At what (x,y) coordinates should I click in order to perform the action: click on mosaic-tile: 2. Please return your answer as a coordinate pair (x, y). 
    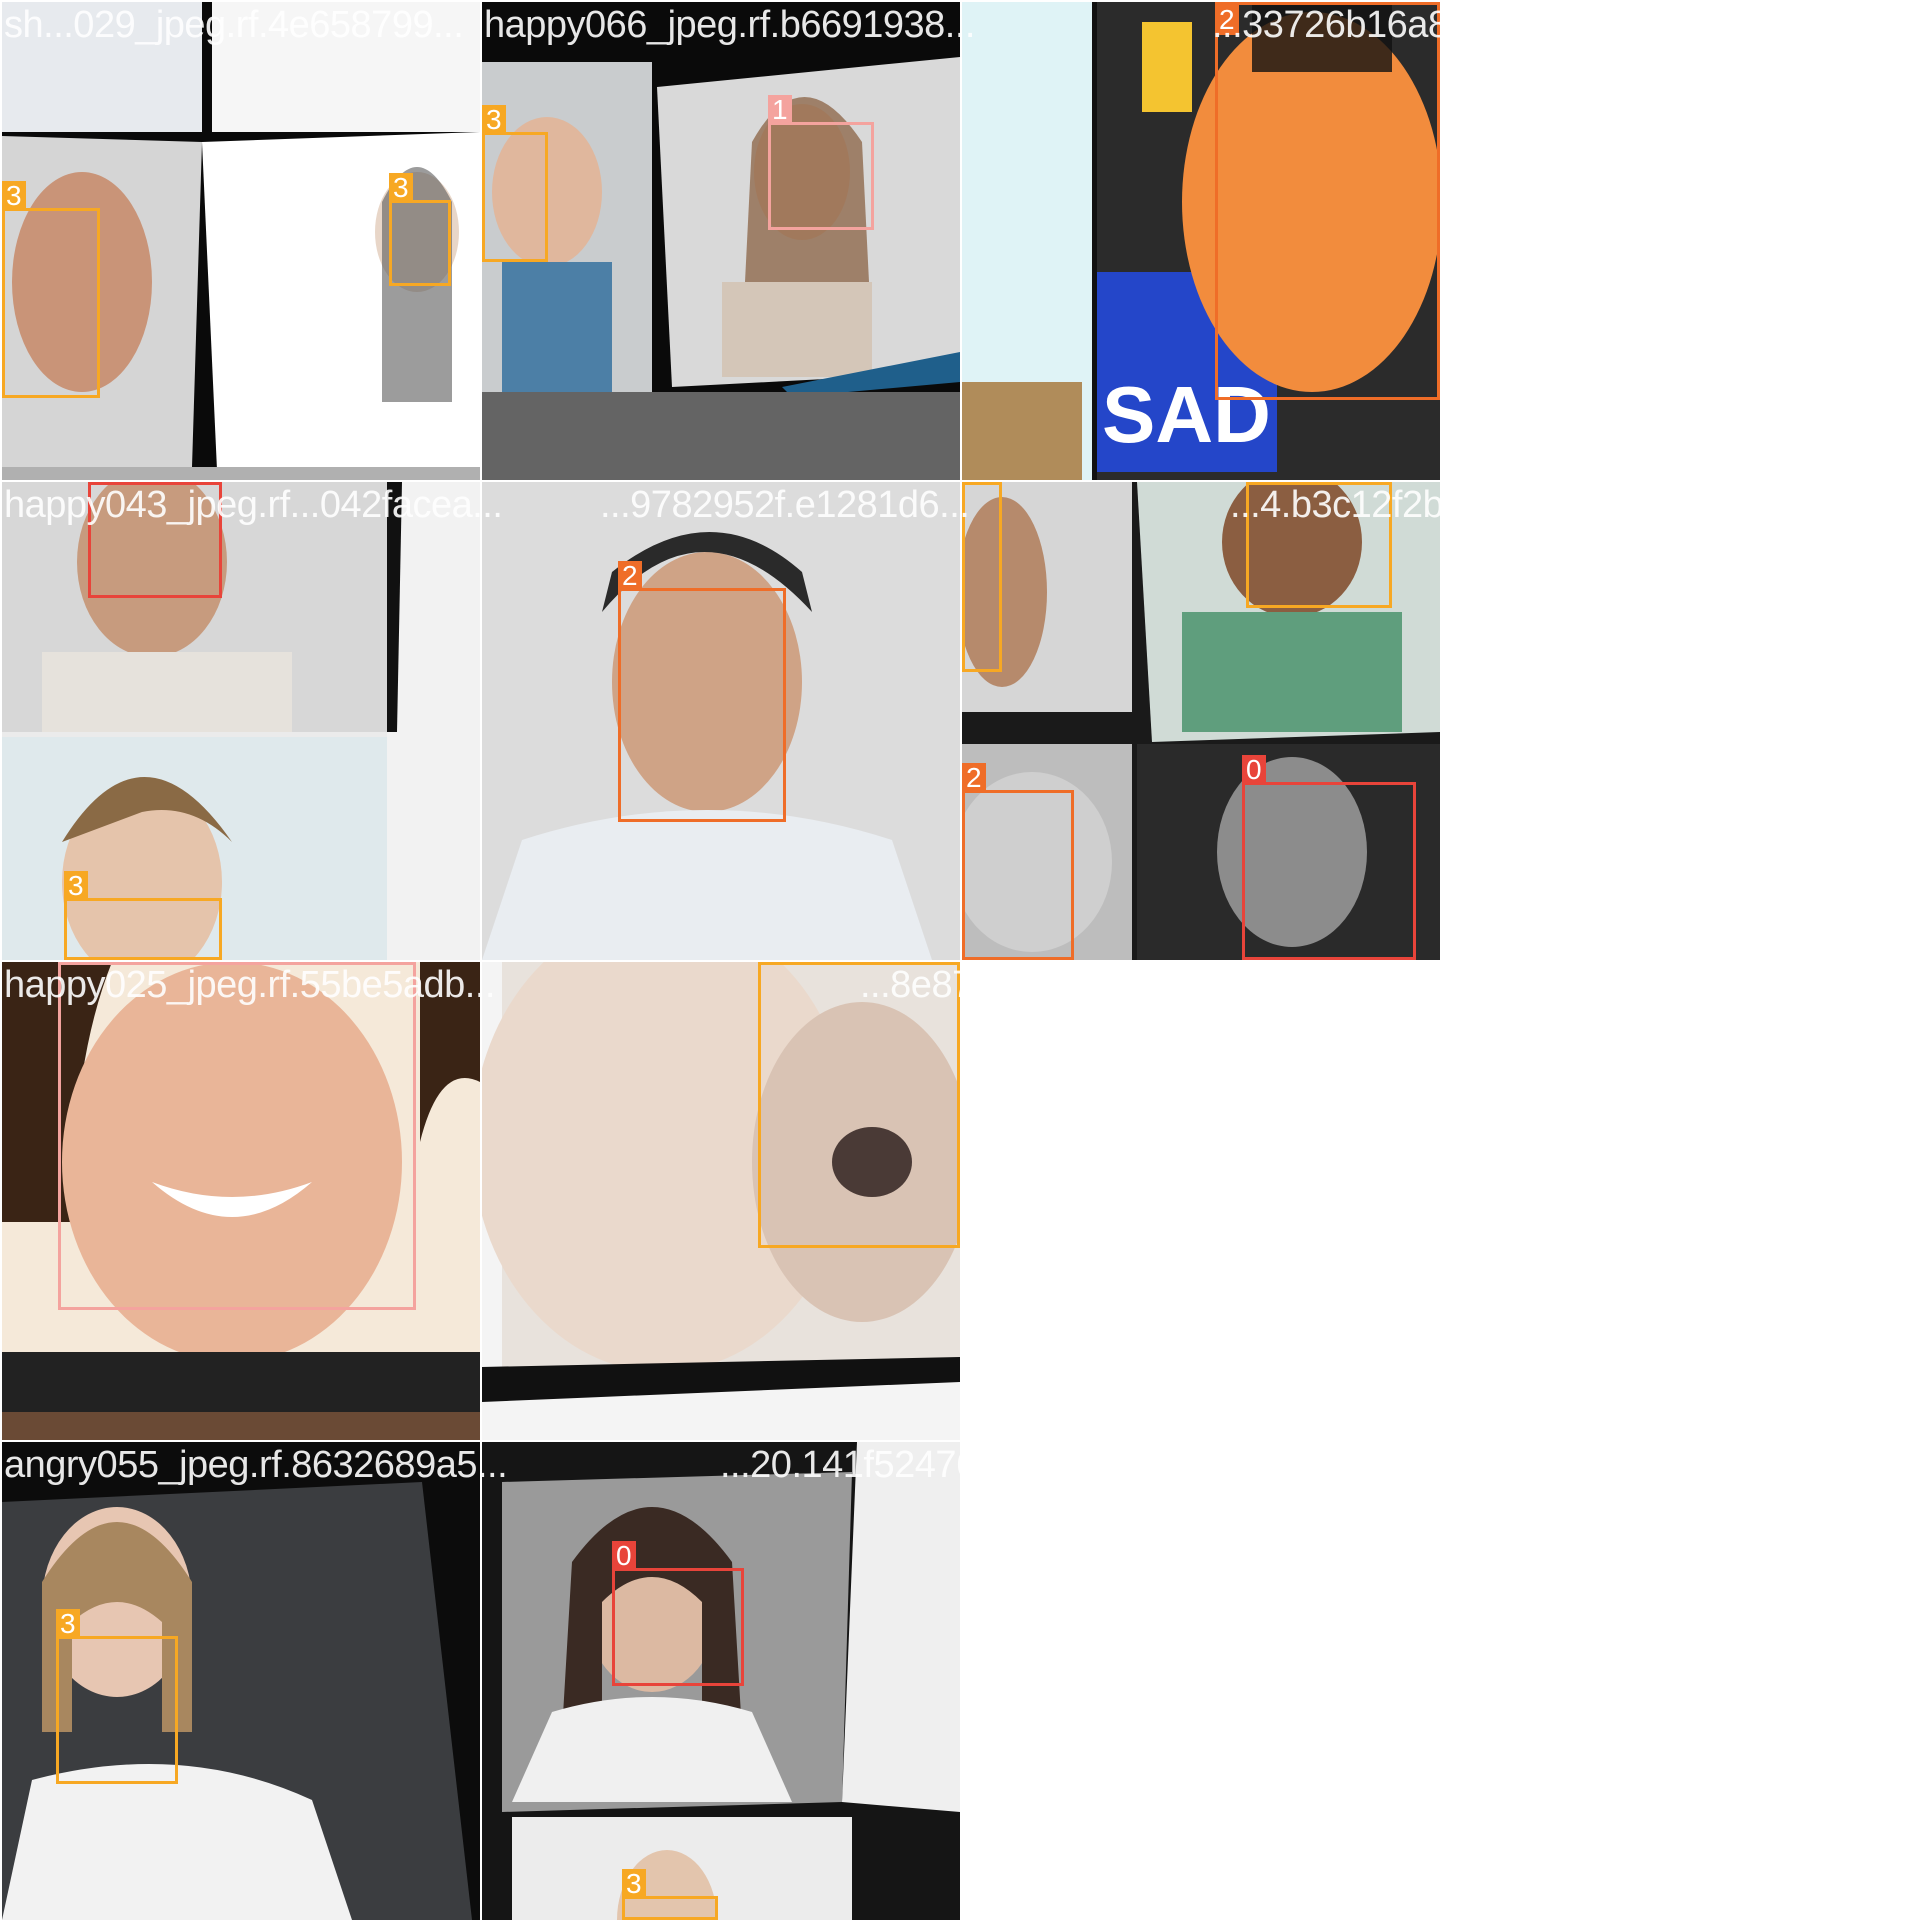
    Looking at the image, I should click on (721, 721).